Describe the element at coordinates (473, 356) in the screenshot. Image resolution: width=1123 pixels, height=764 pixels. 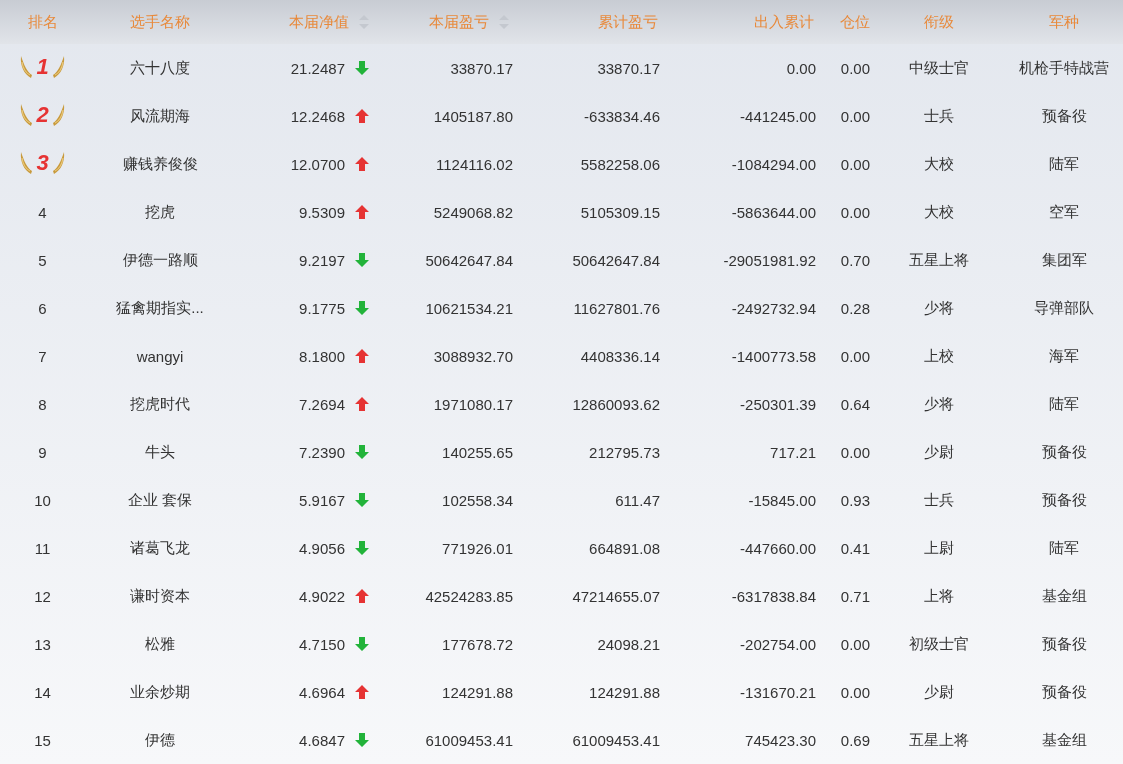
I see `profit-value: 3088932.70` at that location.